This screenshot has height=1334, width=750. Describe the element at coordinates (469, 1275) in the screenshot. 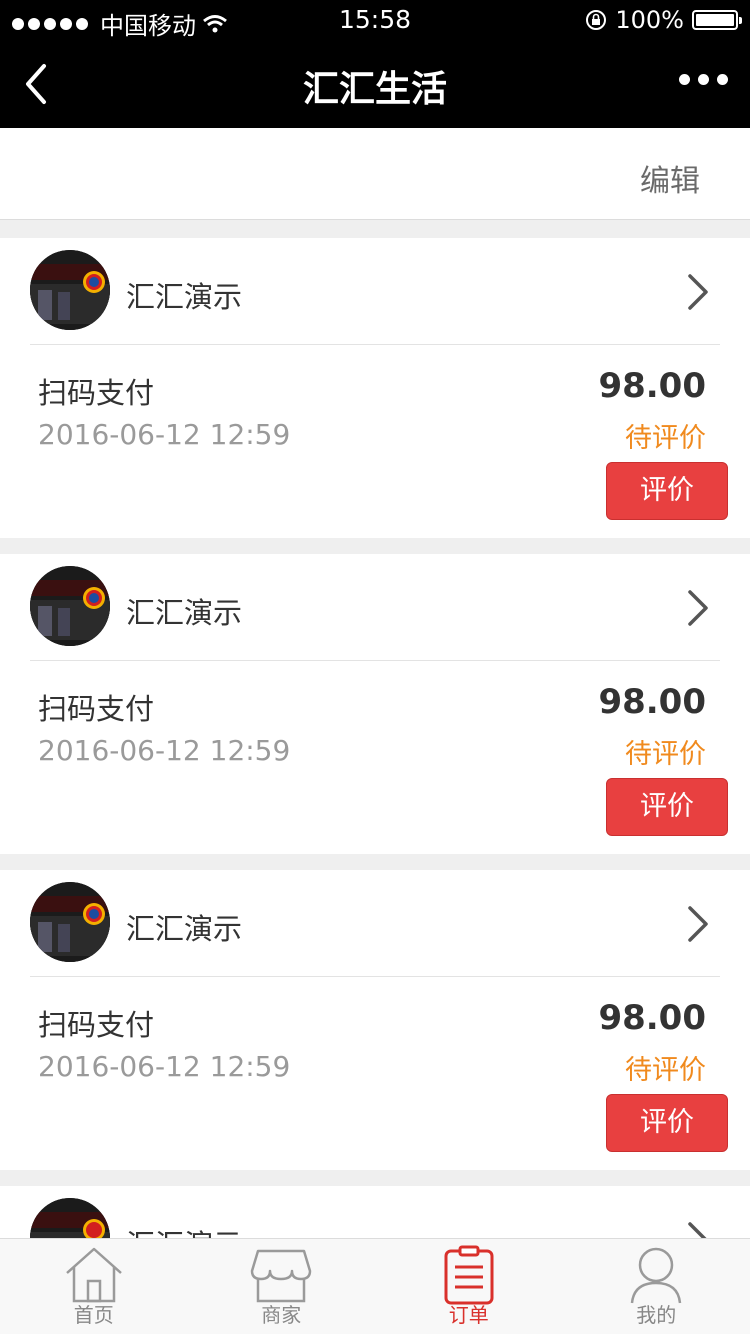

I see `order-clipboard-icon` at that location.